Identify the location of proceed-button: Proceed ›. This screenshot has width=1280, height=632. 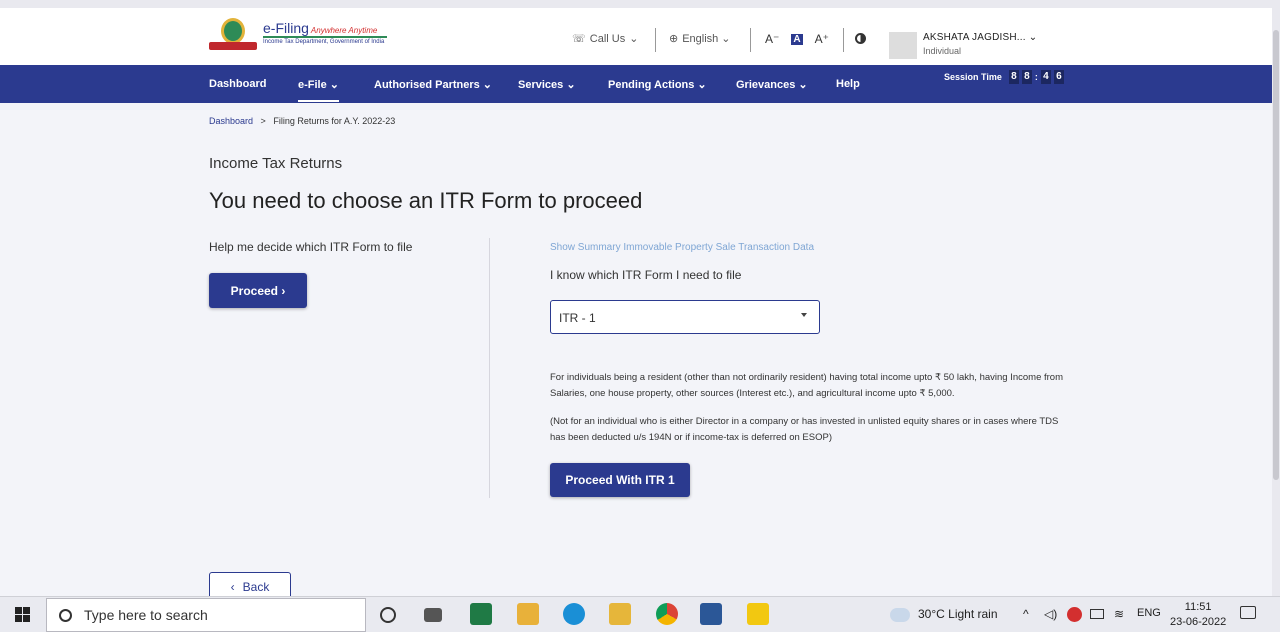
(258, 290).